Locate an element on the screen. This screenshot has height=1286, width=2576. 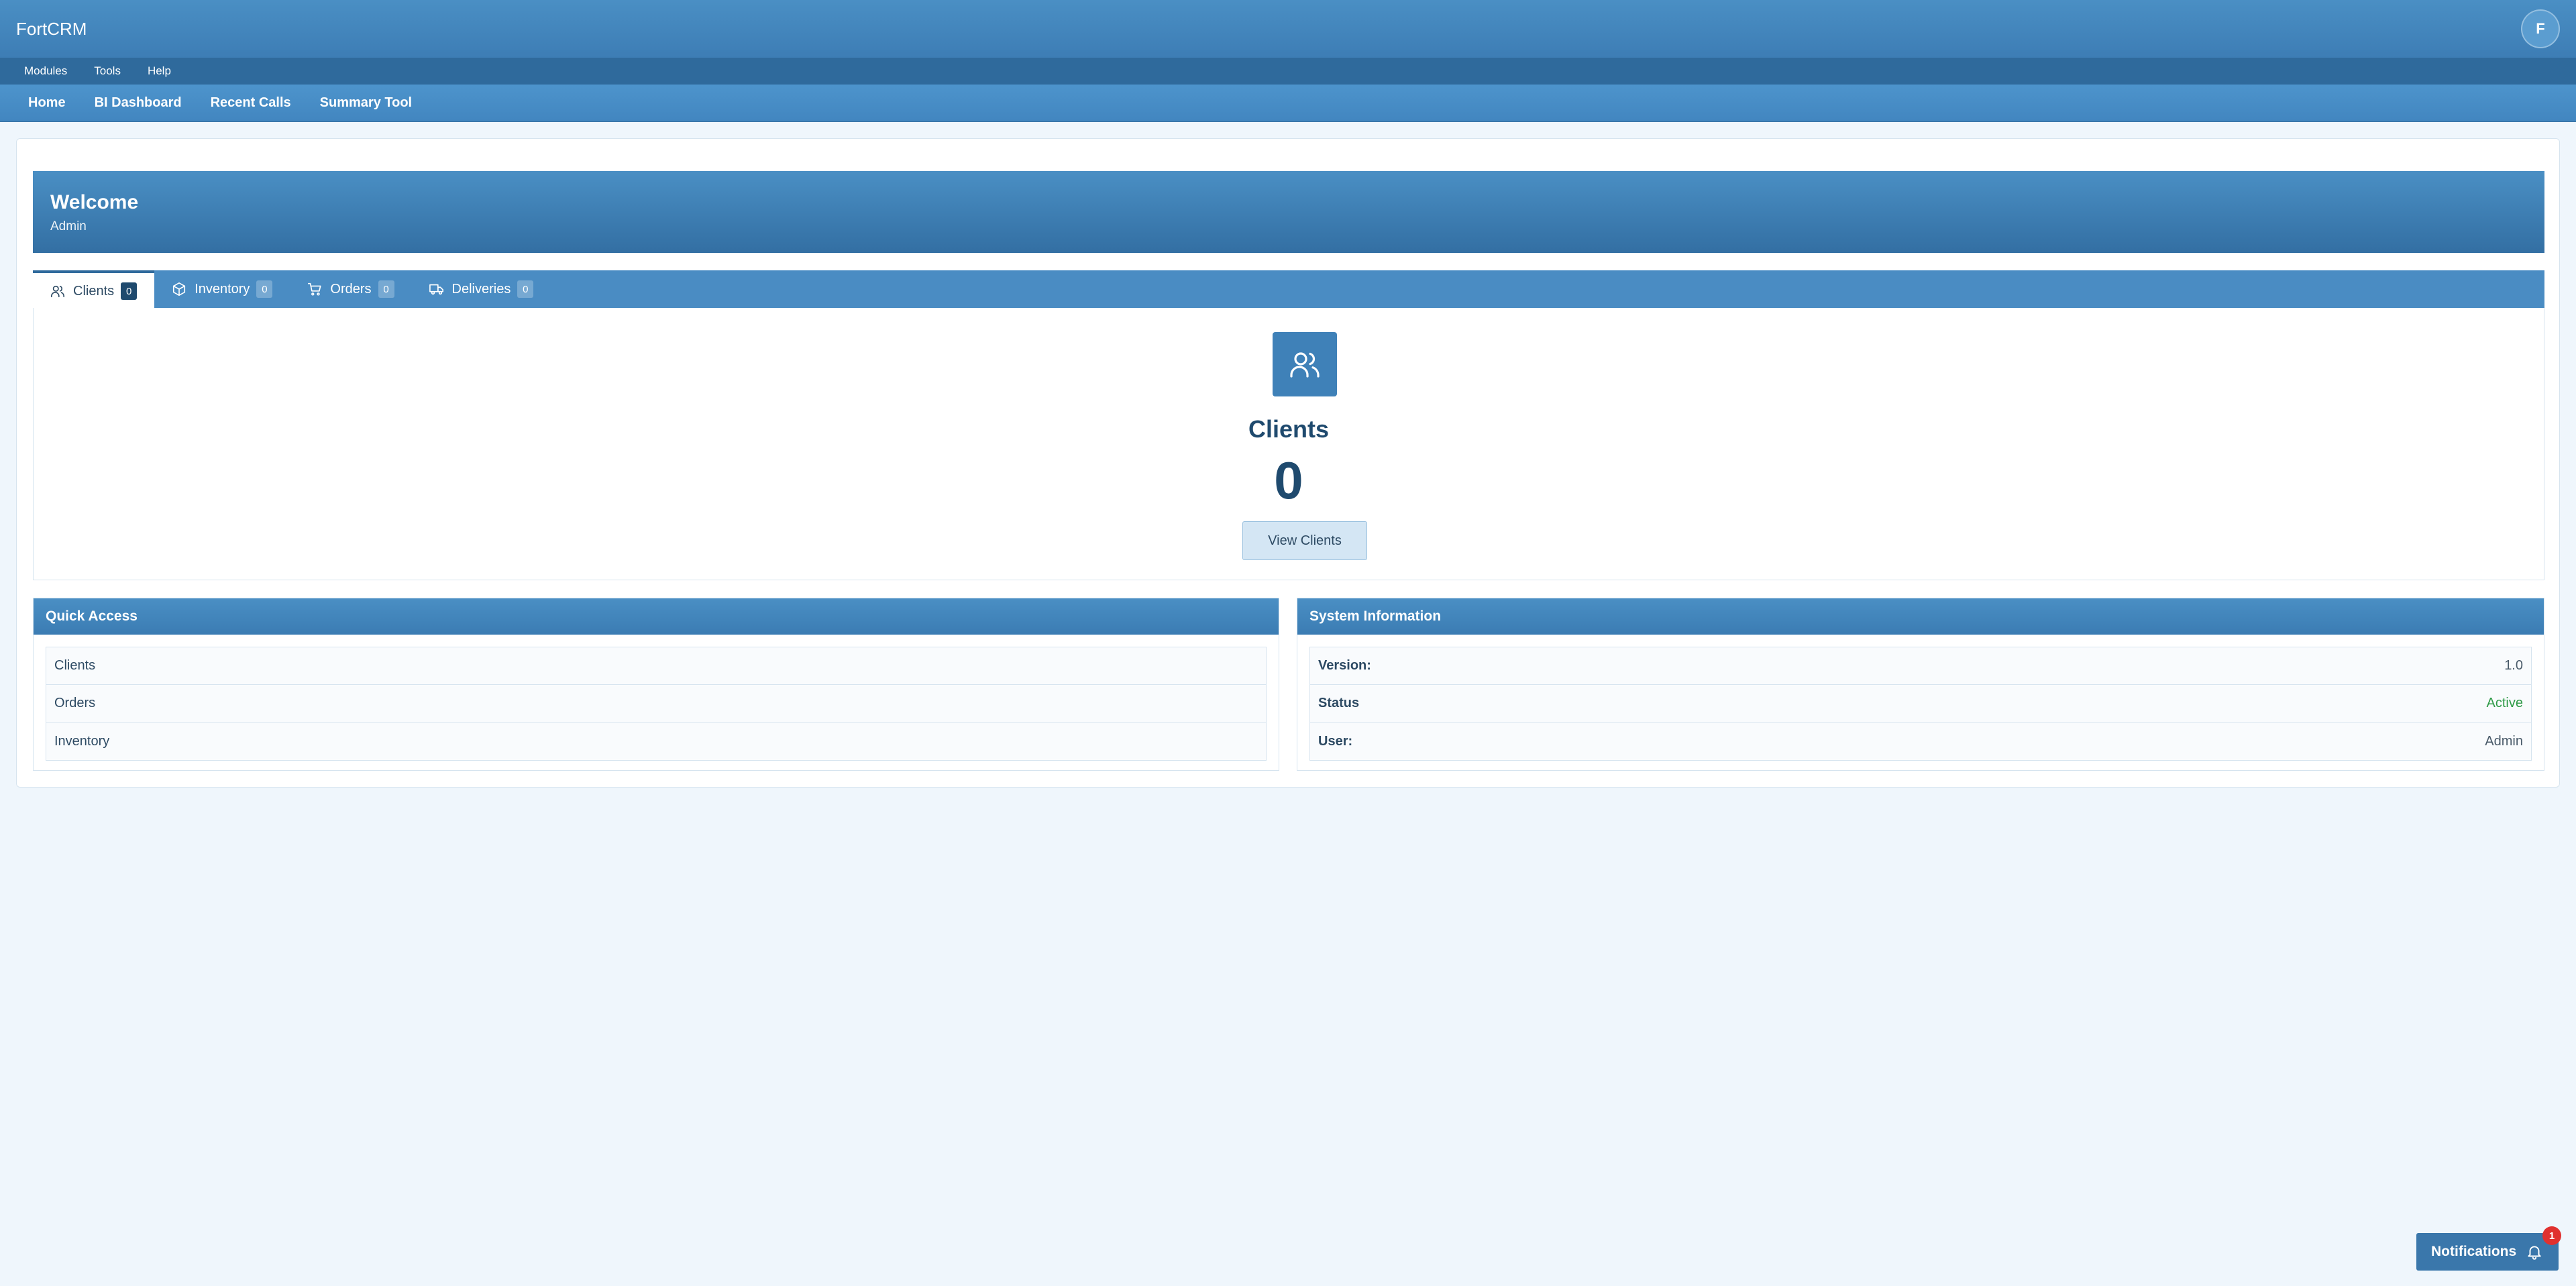
tab-deliveries: Deliveries 0 is located at coordinates (481, 289).